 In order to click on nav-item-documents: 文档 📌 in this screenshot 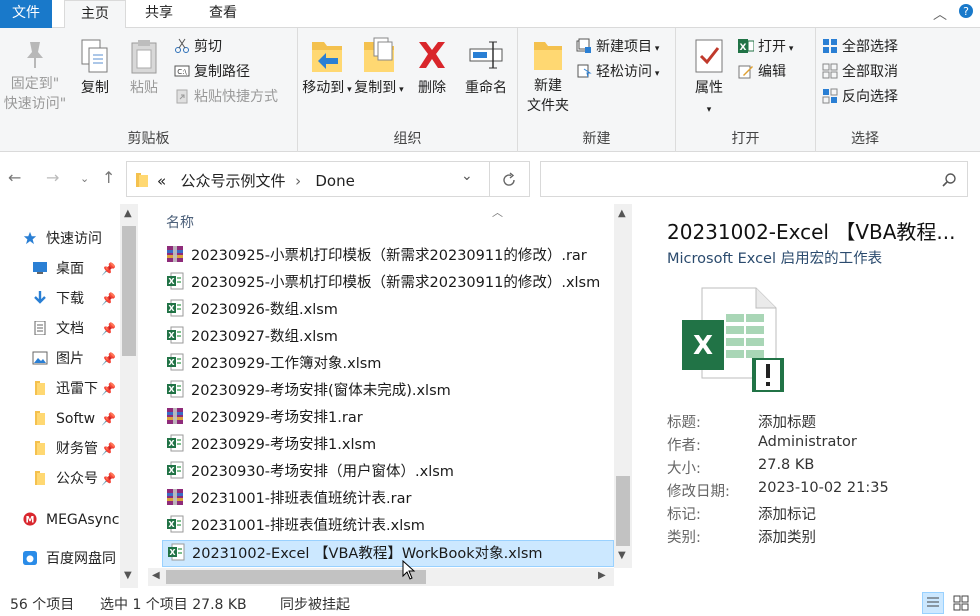, I will do `click(74, 329)`.